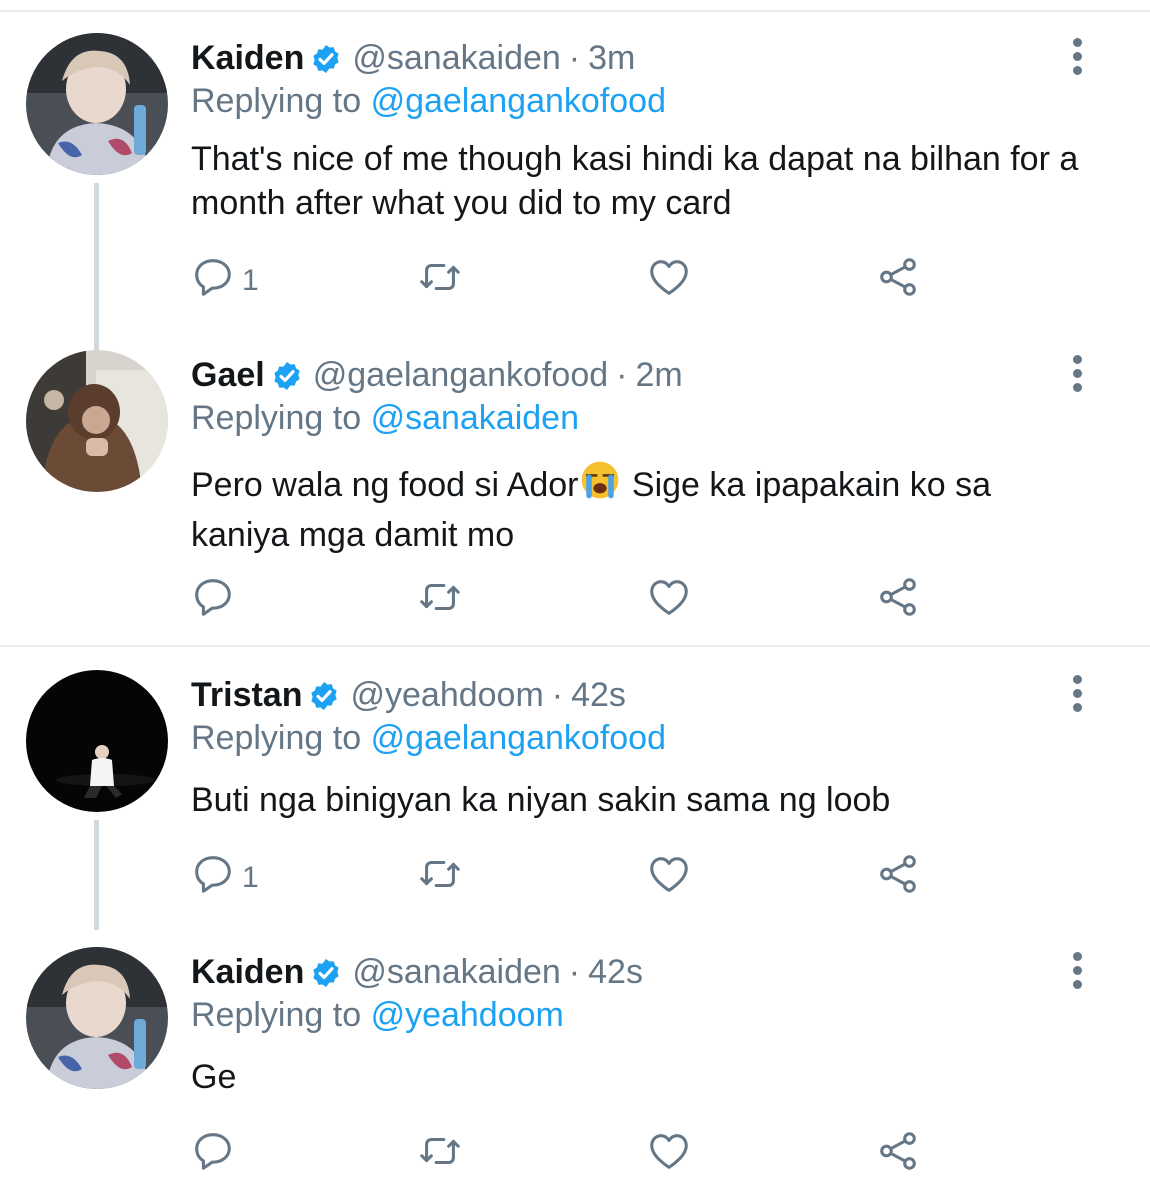 The height and width of the screenshot is (1200, 1150). I want to click on tweet-header: Gael @gaelangankofood · 2m, so click(437, 375).